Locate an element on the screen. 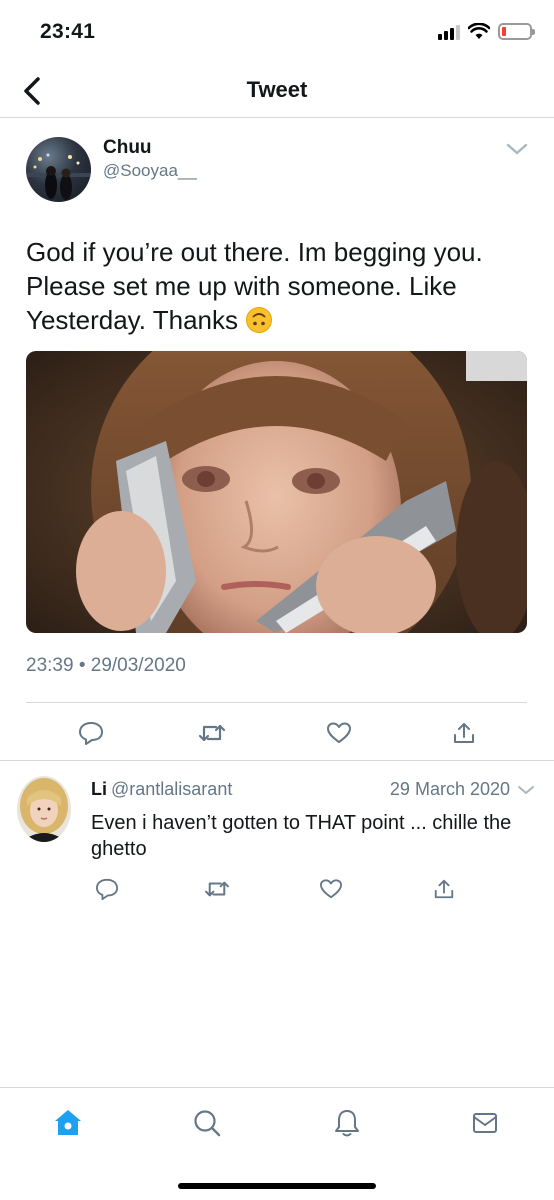 This screenshot has height=1200, width=554. tab-search is located at coordinates (207, 1123).